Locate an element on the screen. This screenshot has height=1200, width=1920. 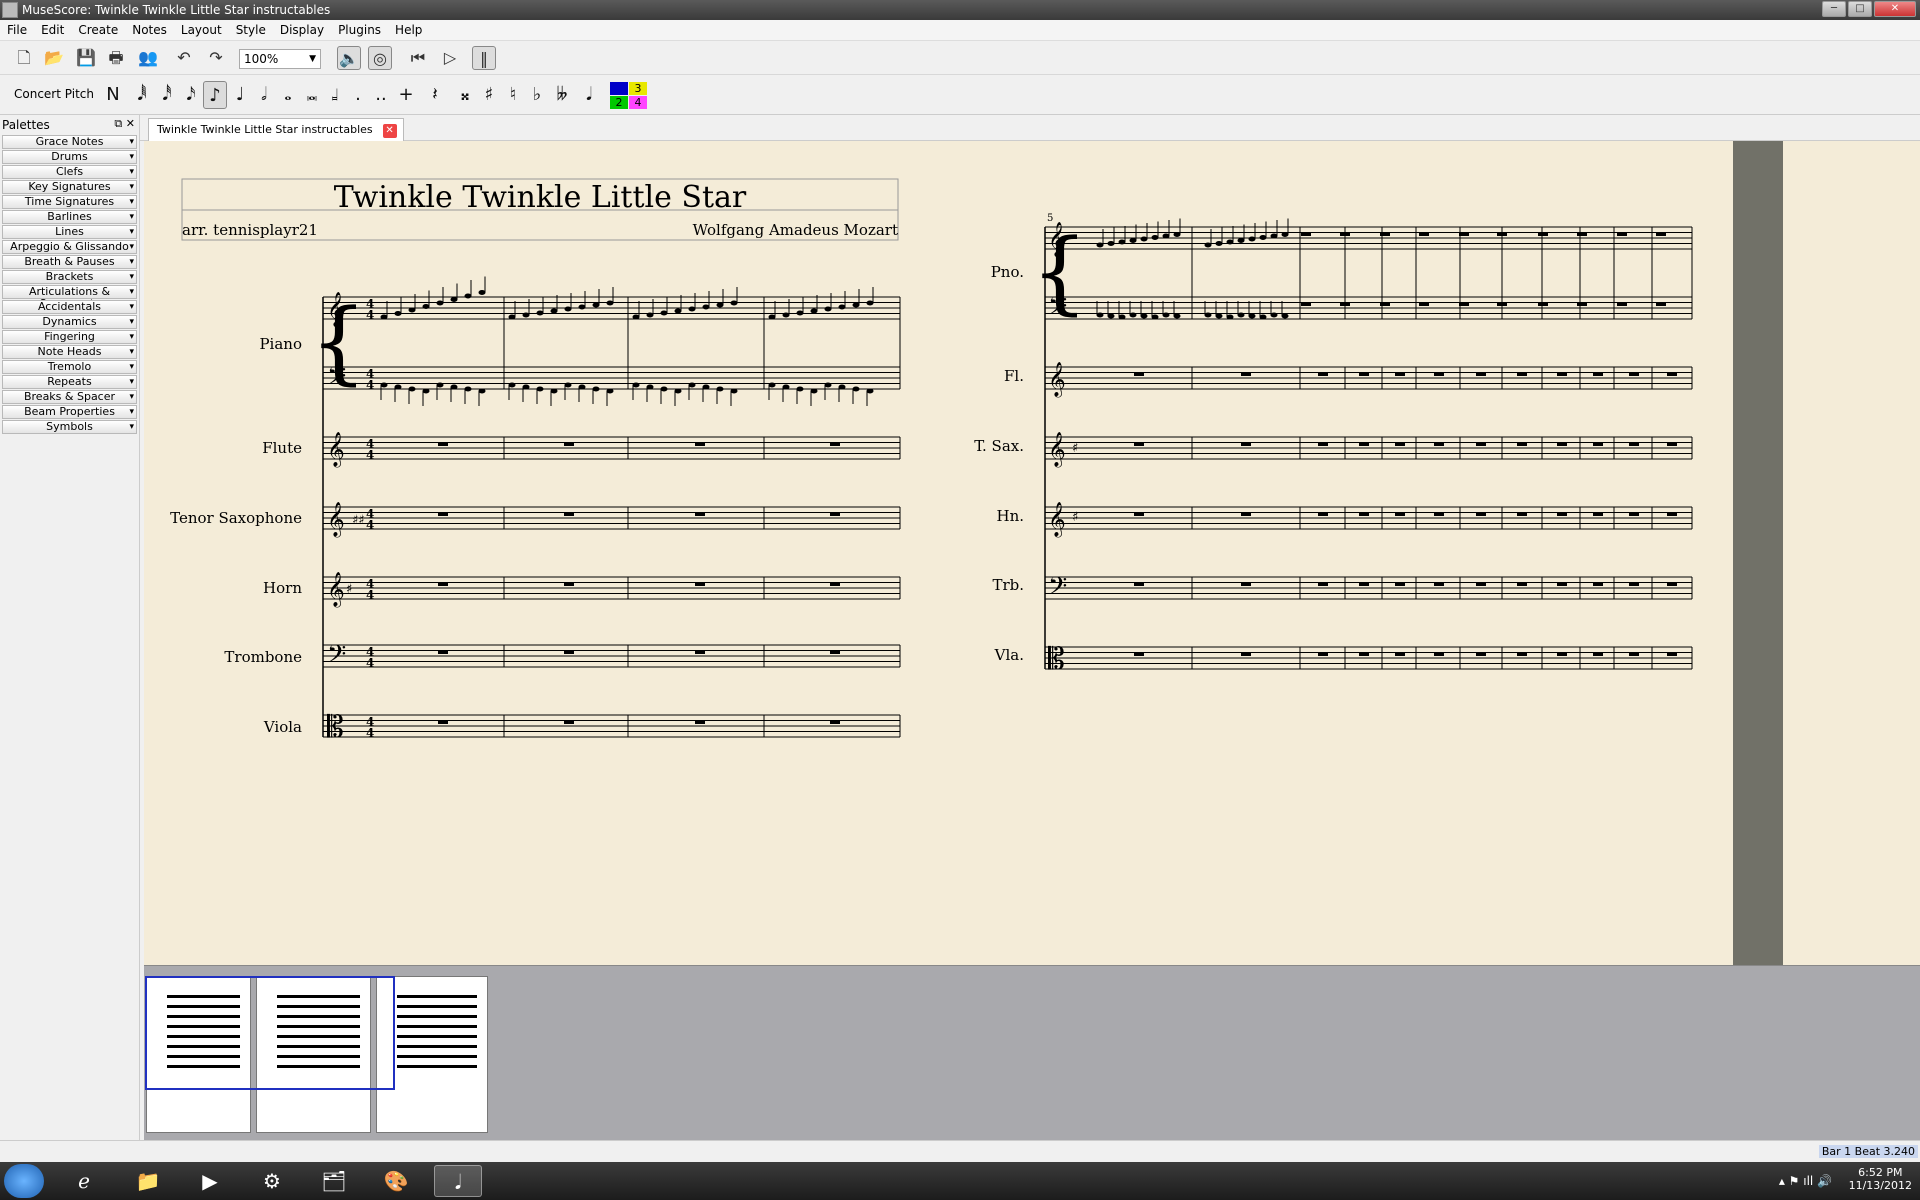
half-note-icon: 𝅗𝅥 is located at coordinates (264, 95).